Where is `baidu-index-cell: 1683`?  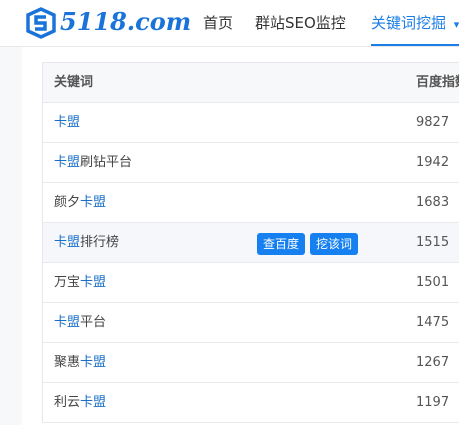
baidu-index-cell: 1683 is located at coordinates (433, 202).